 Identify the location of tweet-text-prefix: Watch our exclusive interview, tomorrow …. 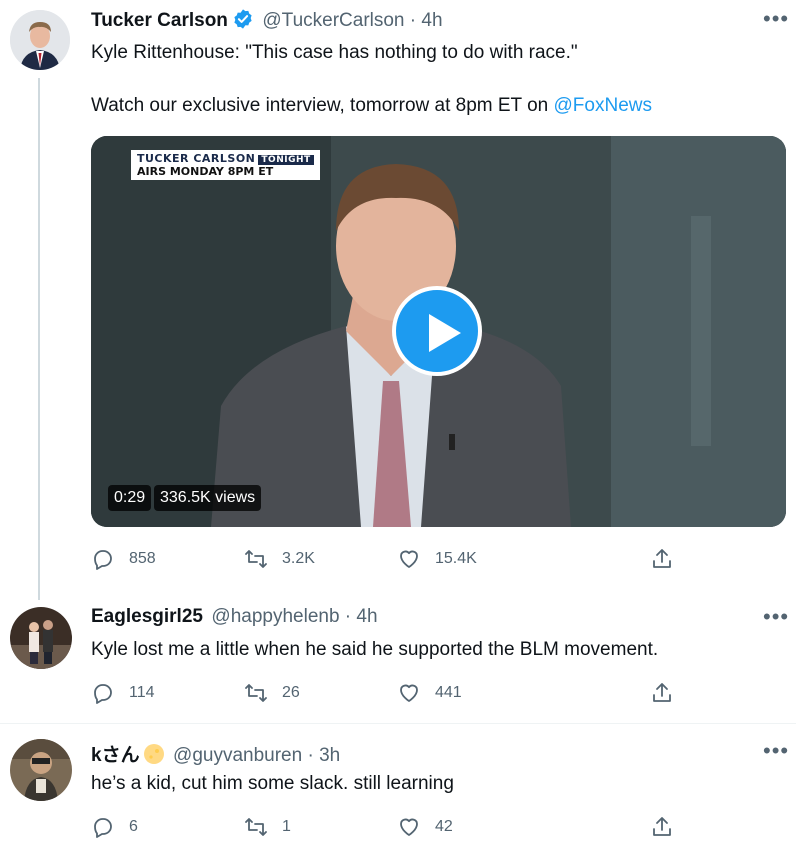
(322, 105).